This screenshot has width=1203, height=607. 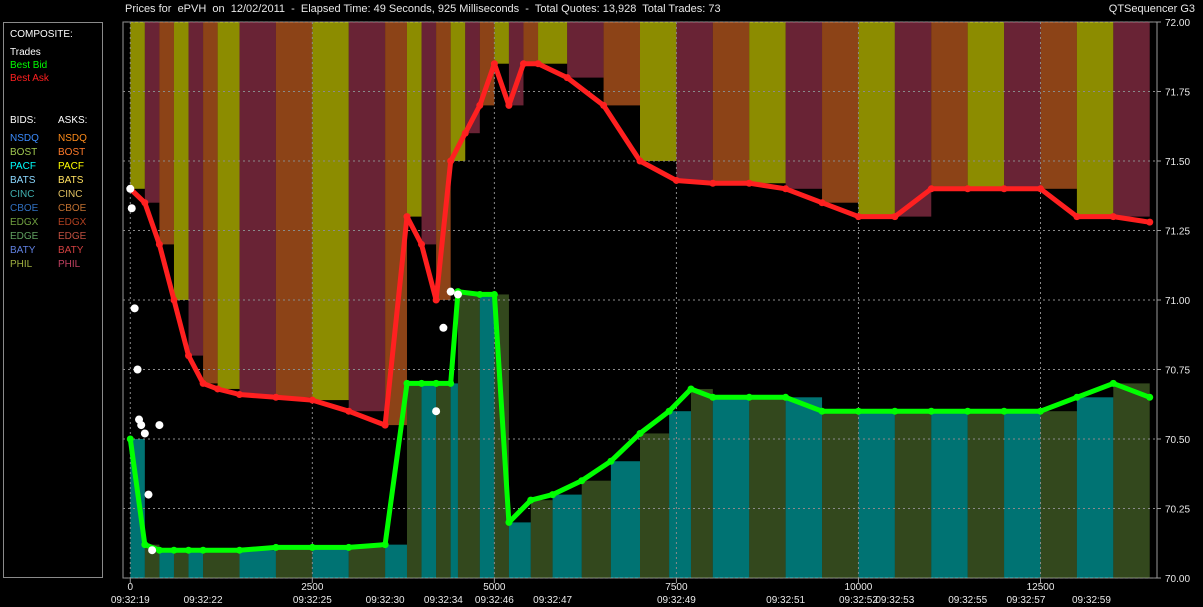 I want to click on time-label: 09:32:25, so click(x=312, y=600).